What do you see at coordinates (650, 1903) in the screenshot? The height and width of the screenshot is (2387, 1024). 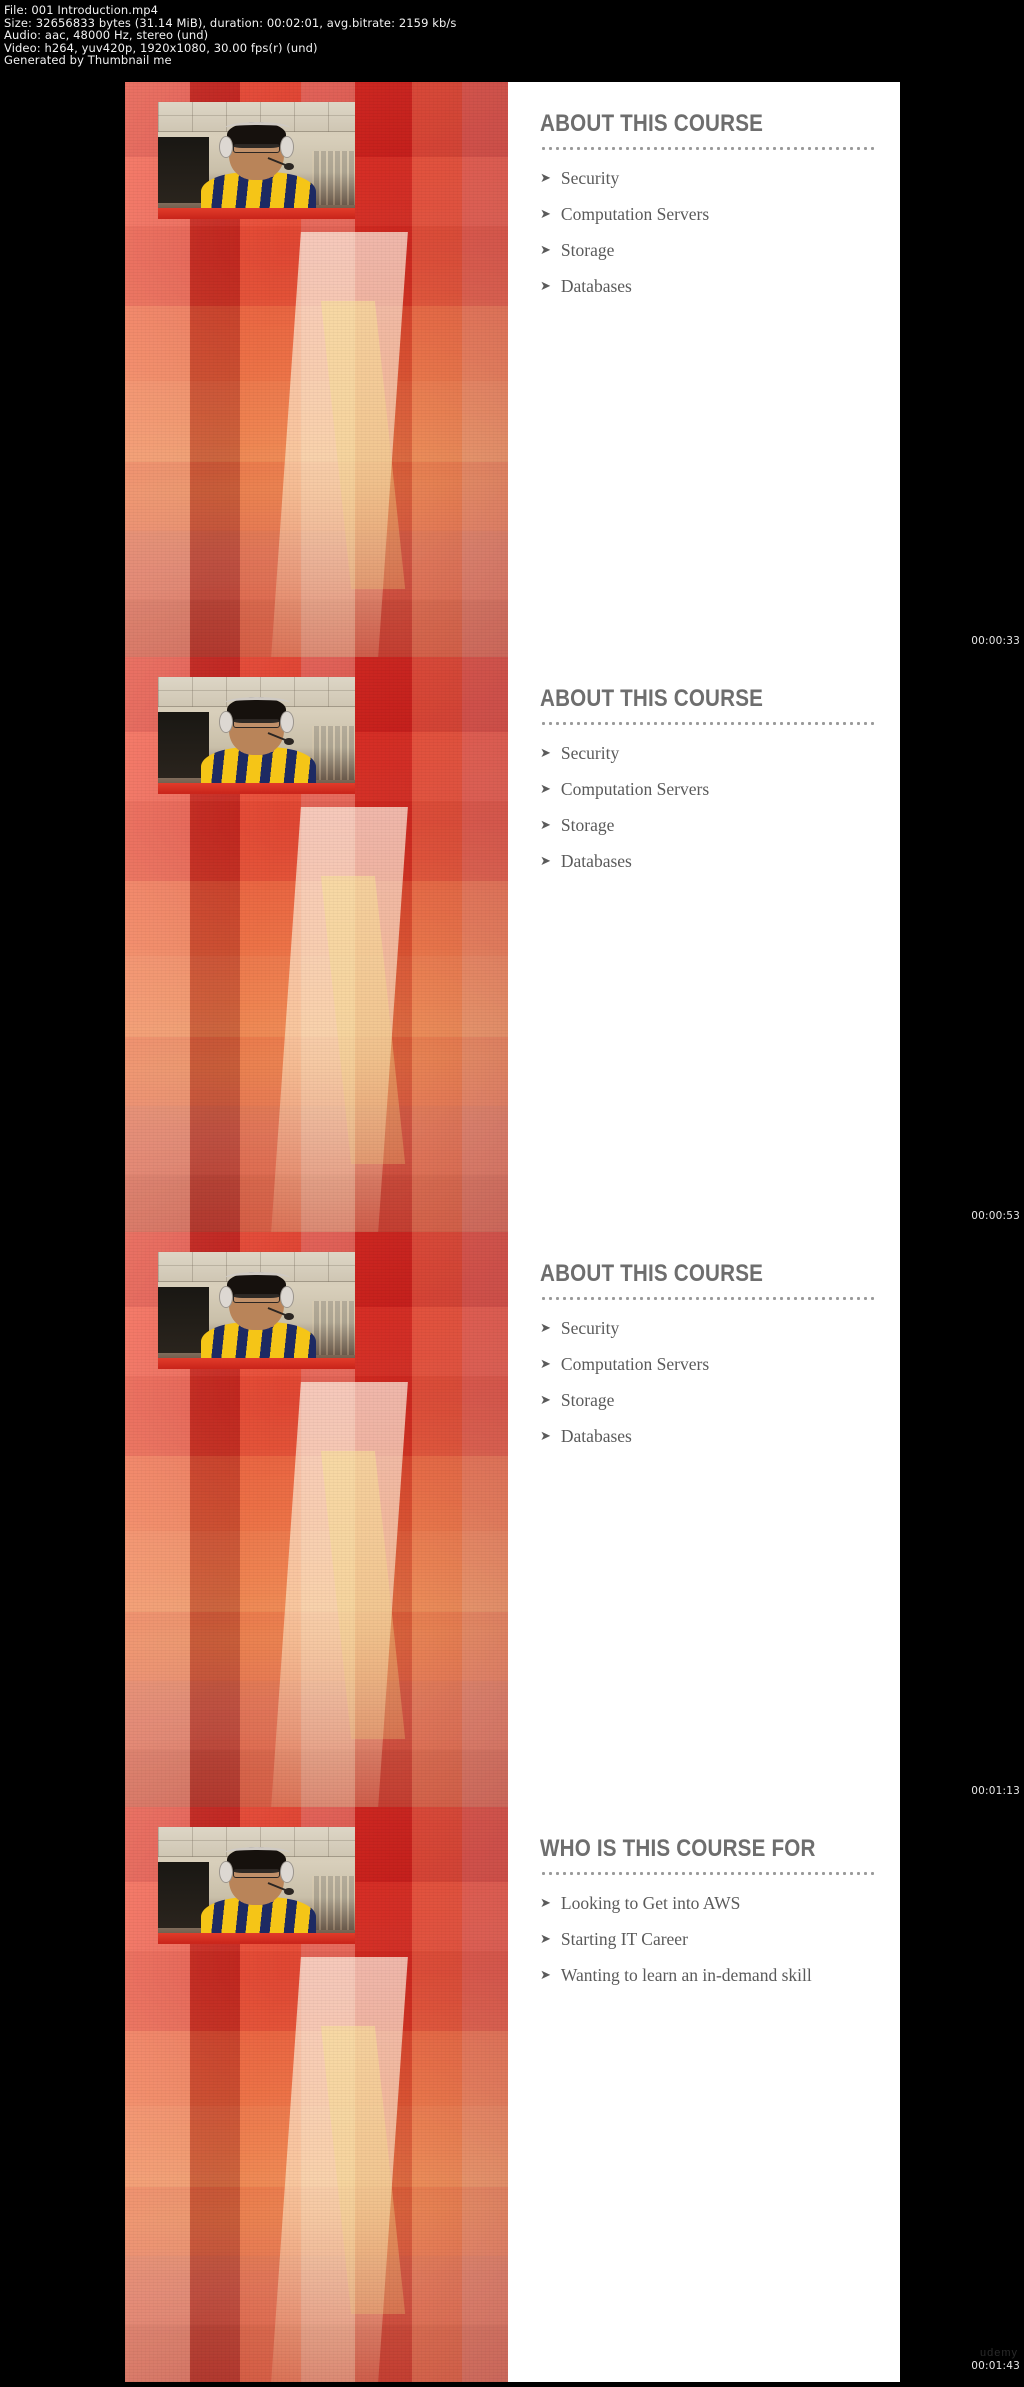 I see `bullet-label: Looking to Get into AWS` at bounding box center [650, 1903].